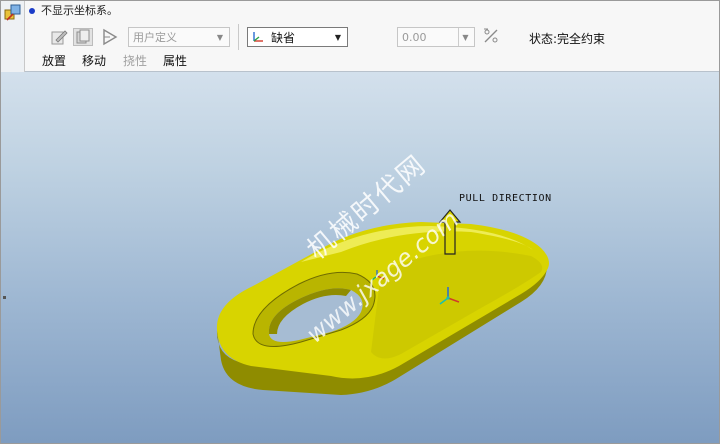 The width and height of the screenshot is (720, 444). I want to click on pencil-sheet-icon, so click(59, 37).